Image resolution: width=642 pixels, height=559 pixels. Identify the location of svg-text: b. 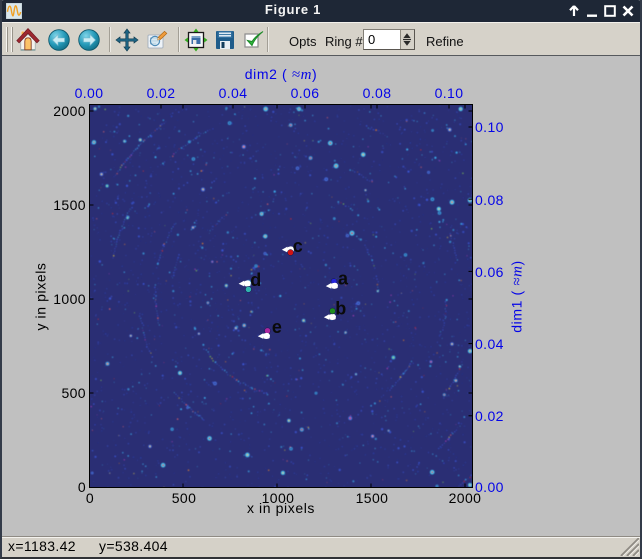
(340, 309).